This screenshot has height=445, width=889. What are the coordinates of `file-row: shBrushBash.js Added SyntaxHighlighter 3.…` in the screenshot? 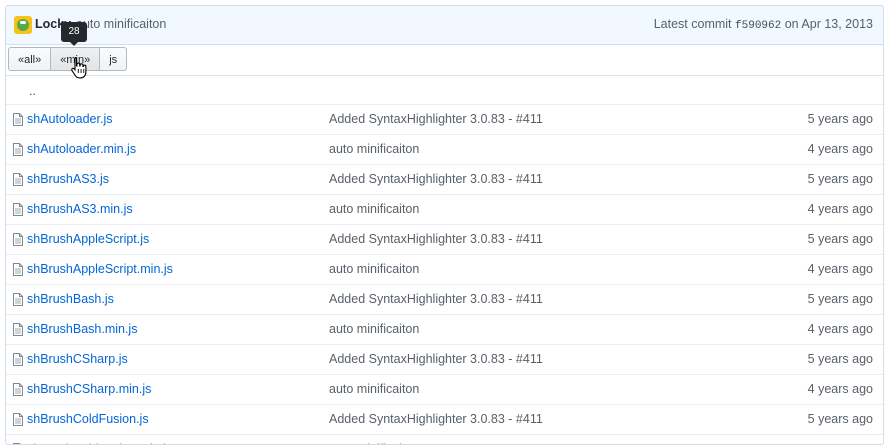 It's located at (444, 300).